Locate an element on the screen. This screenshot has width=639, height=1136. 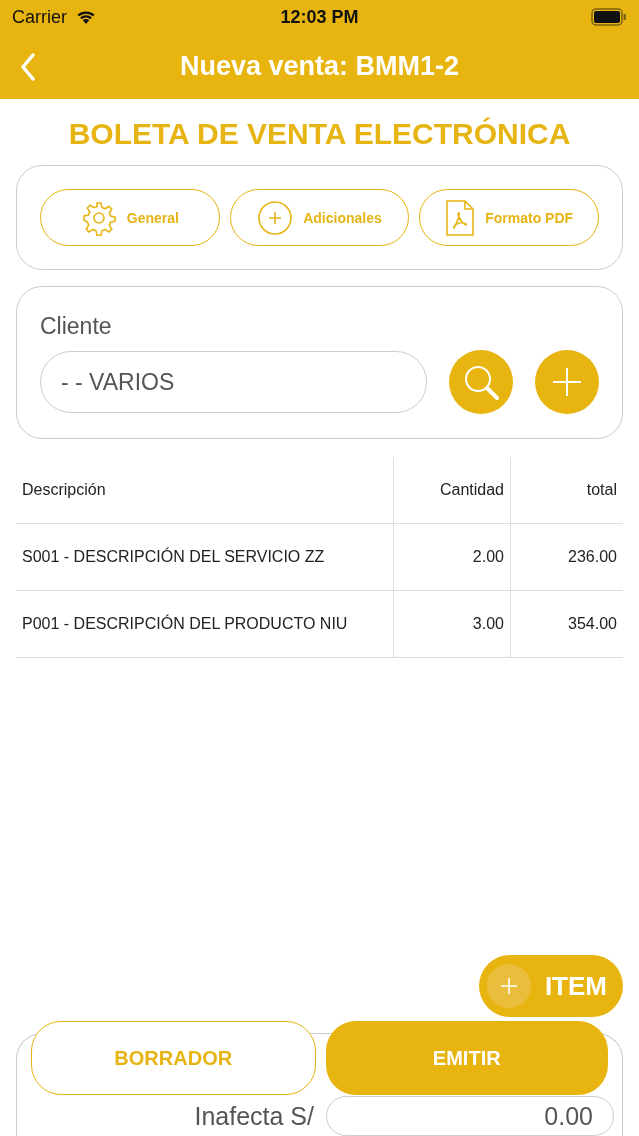
client-label: Cliente is located at coordinates (76, 326).